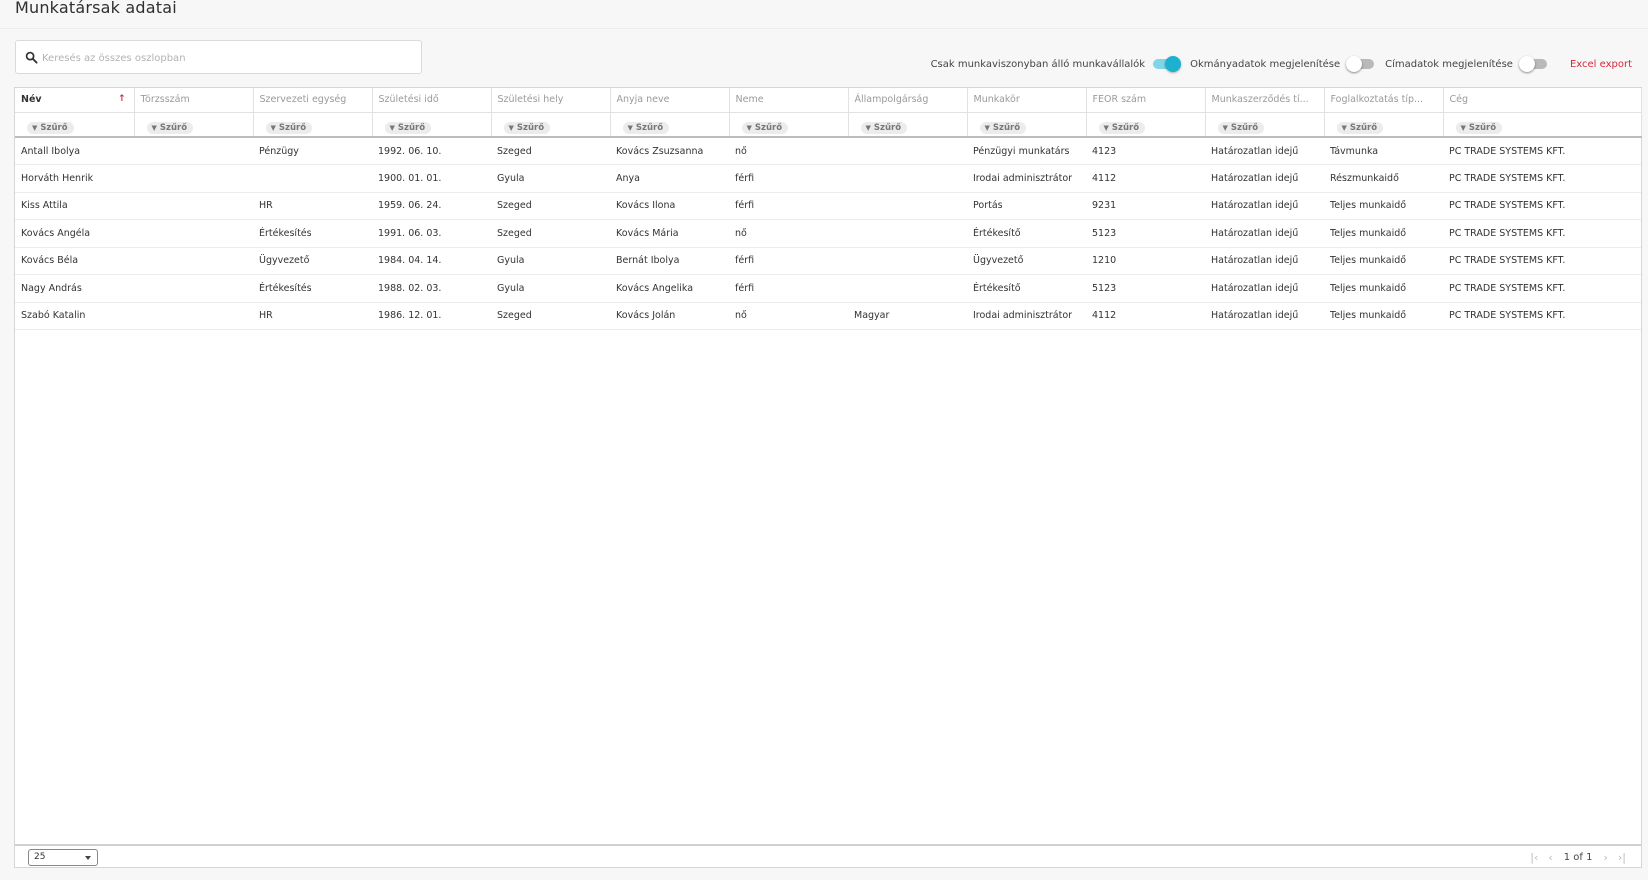 The width and height of the screenshot is (1648, 880). What do you see at coordinates (75, 100) in the screenshot?
I see `column-header-name: Név ↑` at bounding box center [75, 100].